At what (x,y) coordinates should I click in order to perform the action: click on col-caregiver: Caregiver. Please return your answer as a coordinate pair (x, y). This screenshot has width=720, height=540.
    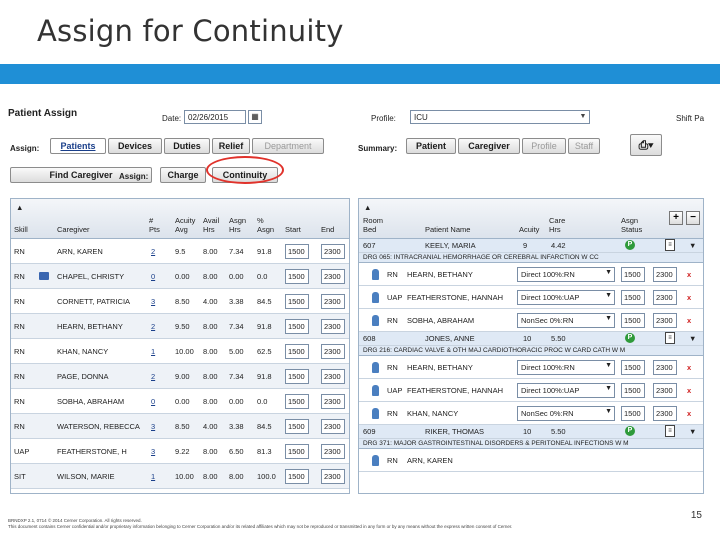
    Looking at the image, I should click on (73, 229).